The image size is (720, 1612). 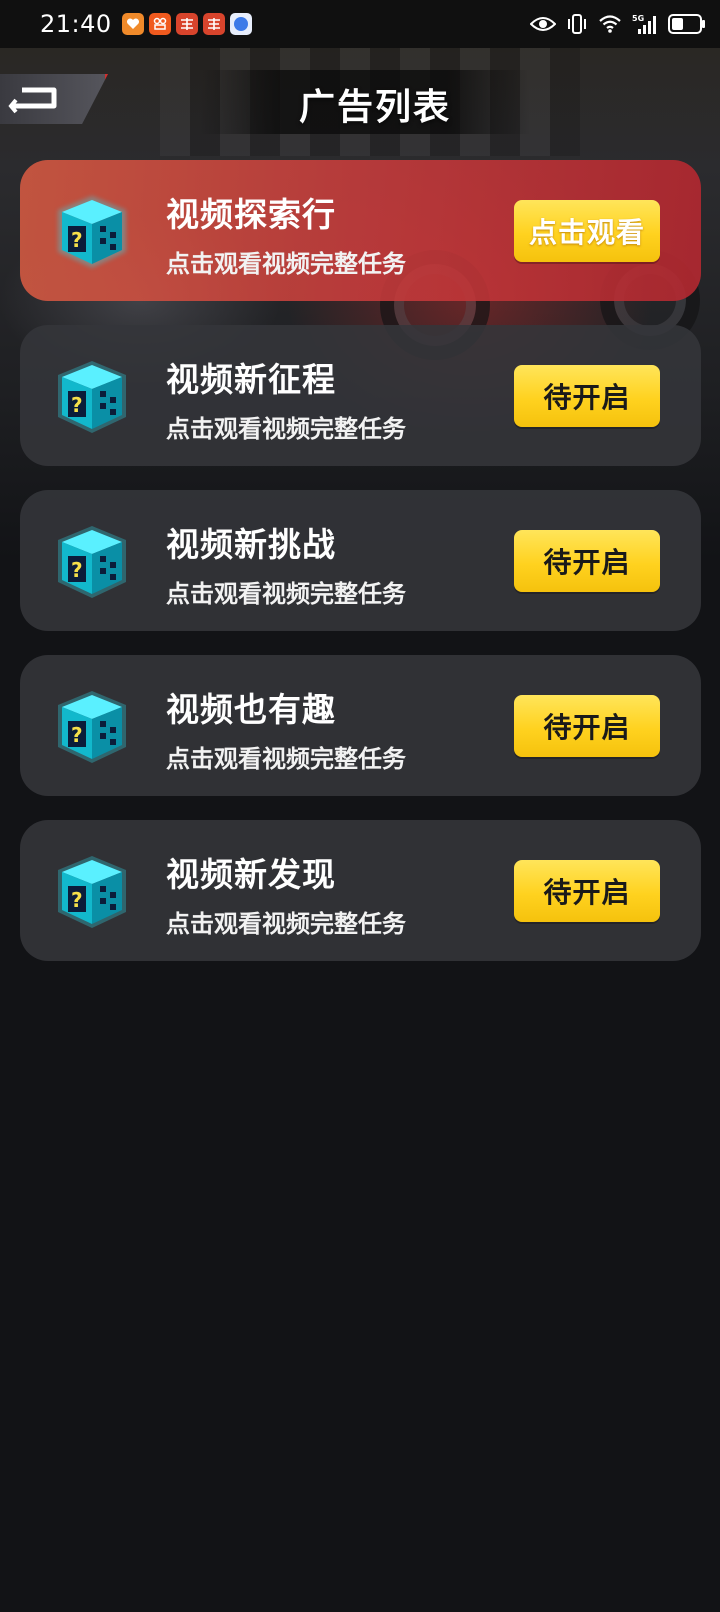 What do you see at coordinates (687, 24) in the screenshot?
I see `battery-icon` at bounding box center [687, 24].